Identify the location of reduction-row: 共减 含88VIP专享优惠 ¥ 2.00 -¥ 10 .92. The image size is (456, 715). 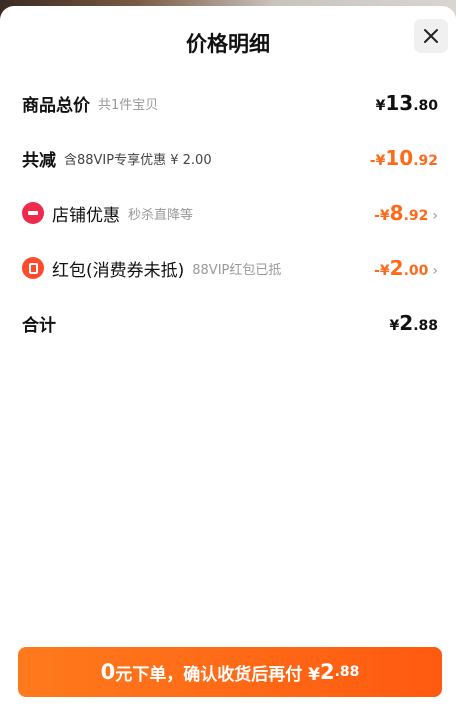
(230, 158).